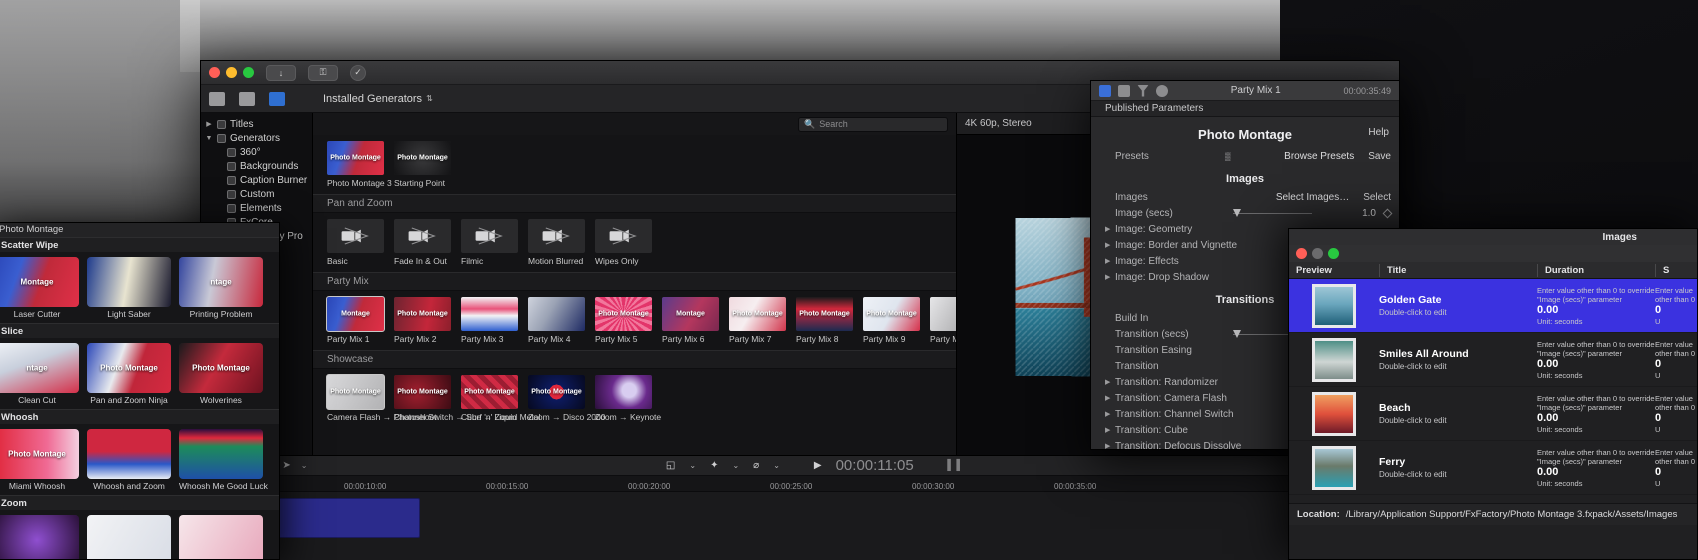 This screenshot has width=1698, height=560. What do you see at coordinates (1458, 360) in the screenshot?
I see `row-title-cell: Smiles All Around Double-click to edit` at bounding box center [1458, 360].